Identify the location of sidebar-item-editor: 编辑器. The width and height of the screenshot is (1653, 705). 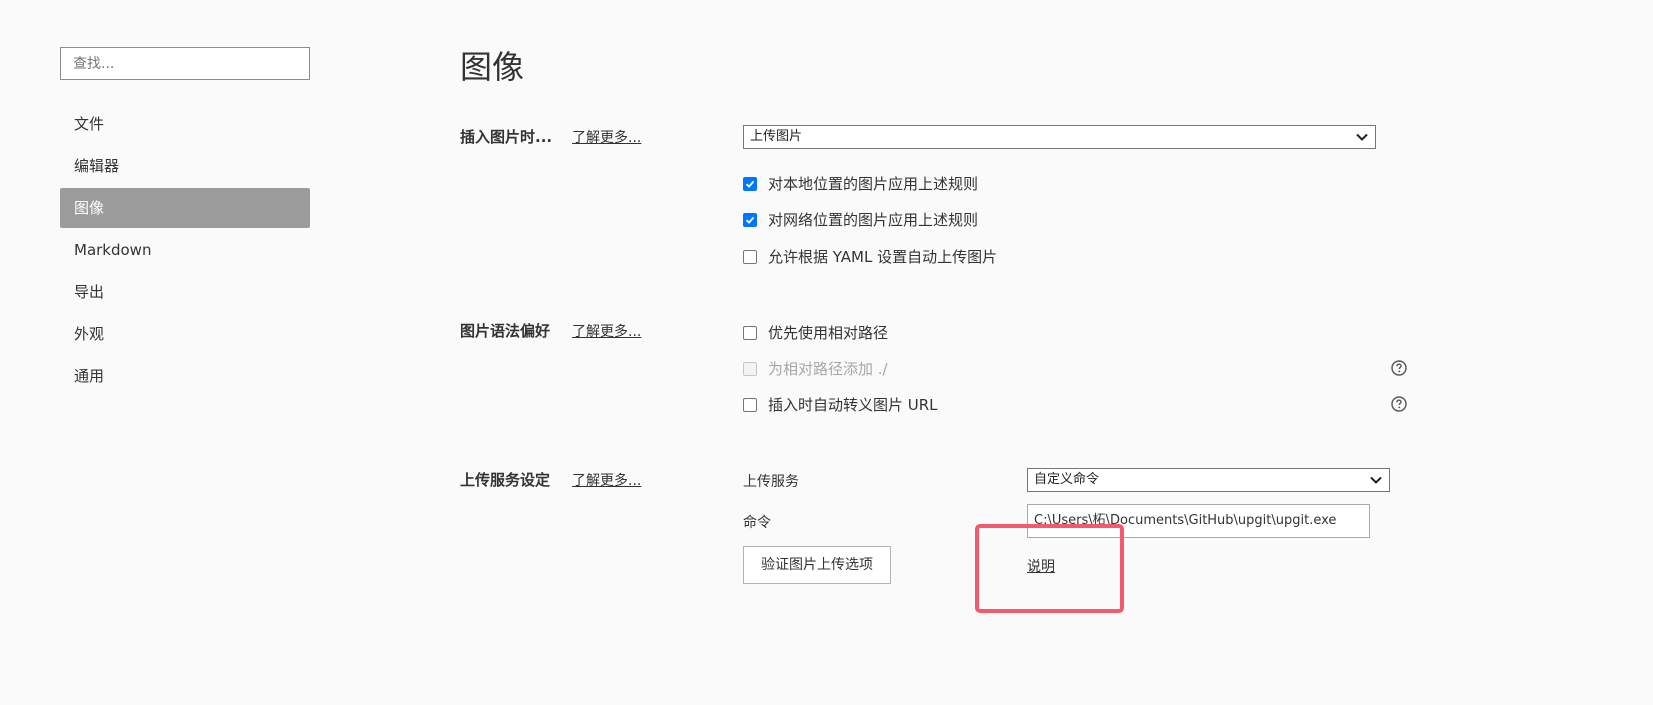
(185, 166).